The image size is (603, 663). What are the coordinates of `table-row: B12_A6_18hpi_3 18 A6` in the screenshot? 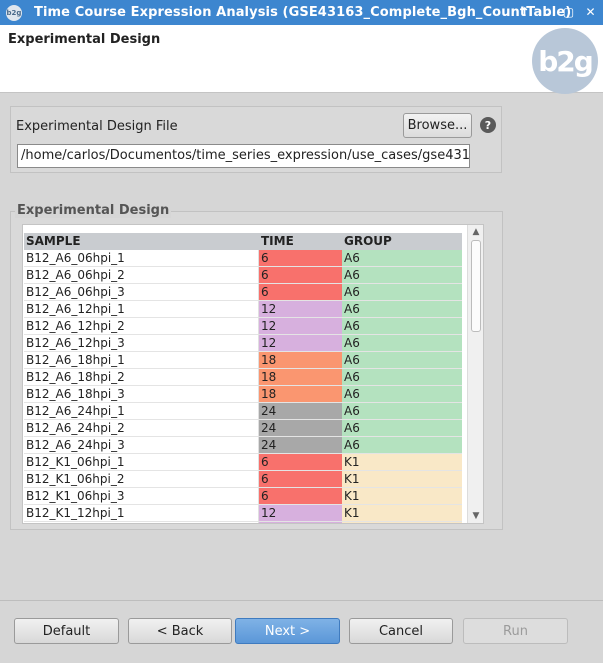 It's located at (243, 394).